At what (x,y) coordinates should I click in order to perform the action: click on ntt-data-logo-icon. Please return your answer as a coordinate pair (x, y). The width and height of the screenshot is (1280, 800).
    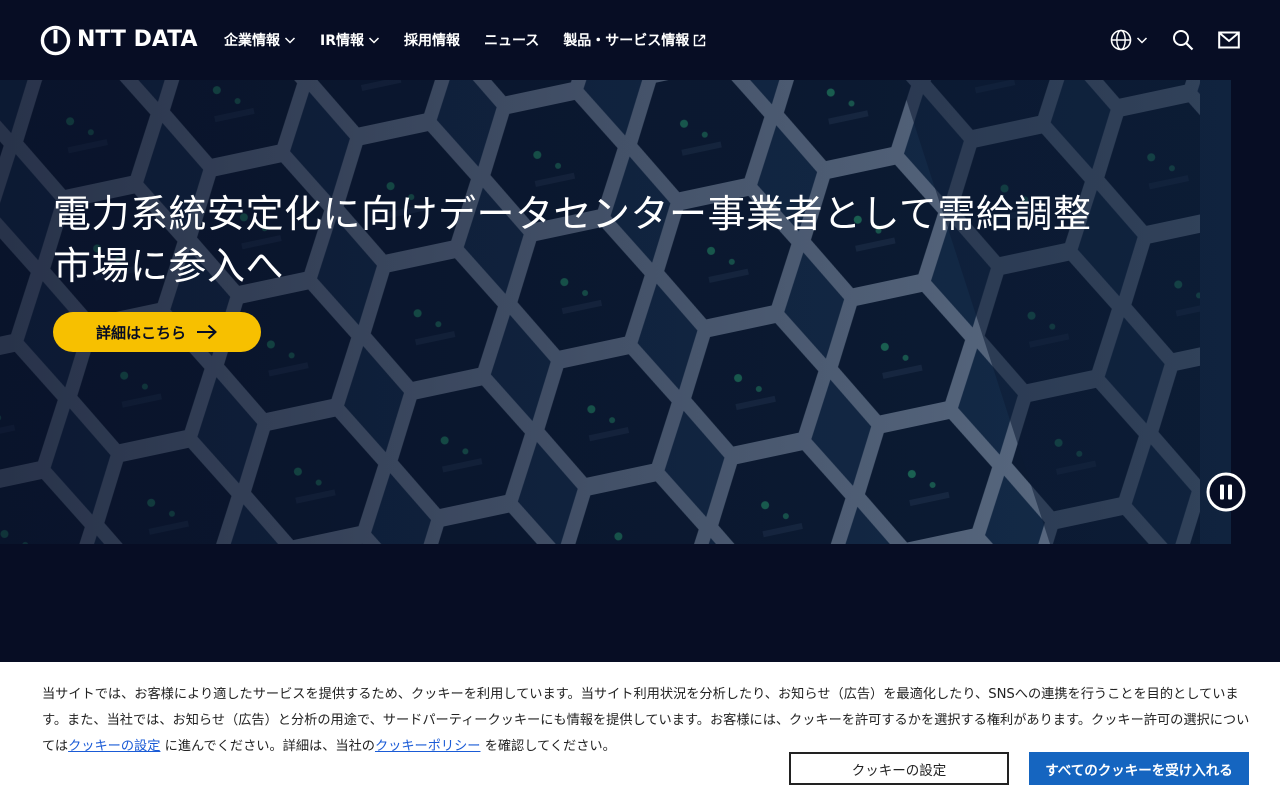
    Looking at the image, I should click on (55, 40).